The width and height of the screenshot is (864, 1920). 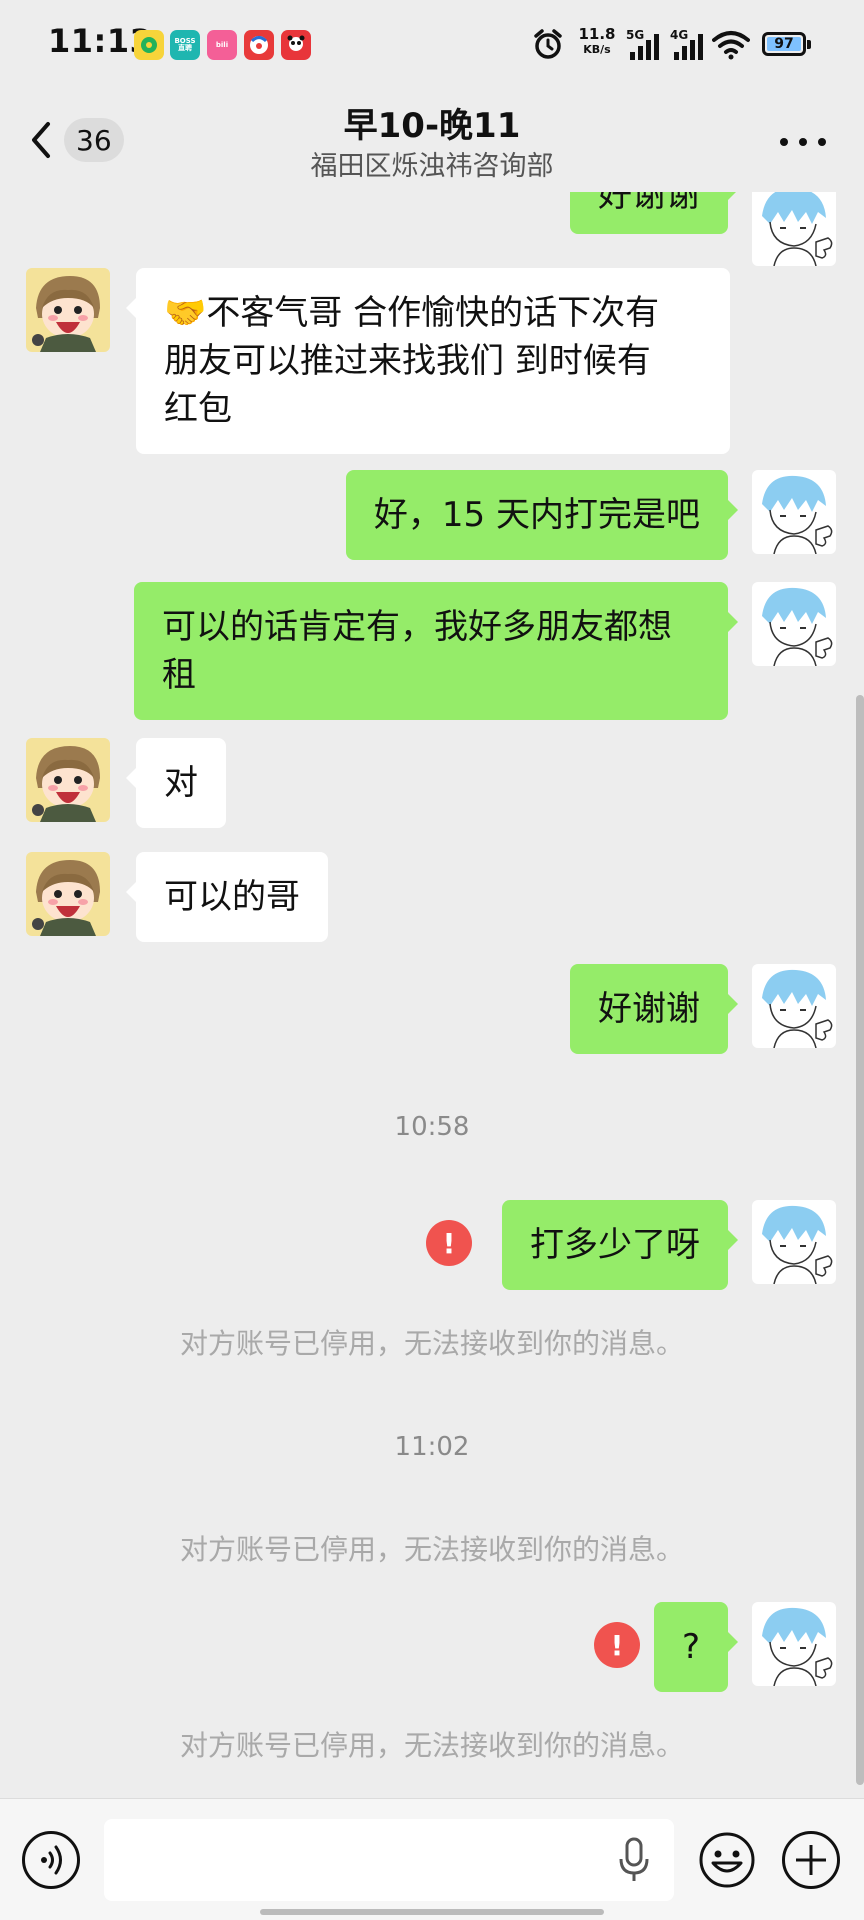 I want to click on message-text: 🤝不客气哥 合作愉快的话下次有, so click(x=433, y=313).